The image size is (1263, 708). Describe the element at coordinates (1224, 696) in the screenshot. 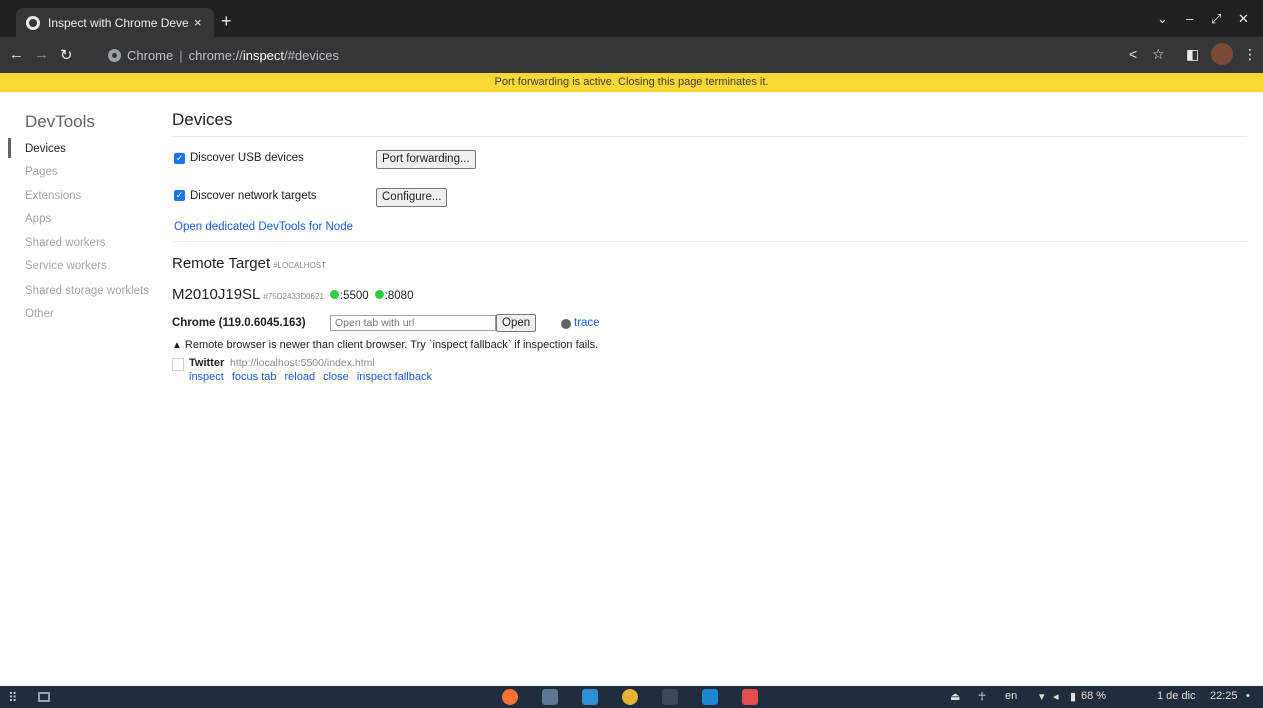

I see `time: 22:25` at that location.